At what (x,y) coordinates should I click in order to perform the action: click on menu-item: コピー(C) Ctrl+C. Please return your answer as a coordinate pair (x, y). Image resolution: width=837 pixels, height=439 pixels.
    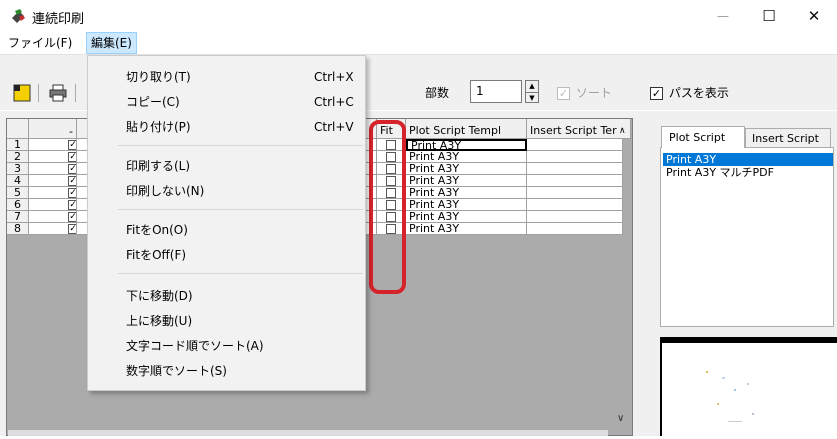
    Looking at the image, I should click on (226, 102).